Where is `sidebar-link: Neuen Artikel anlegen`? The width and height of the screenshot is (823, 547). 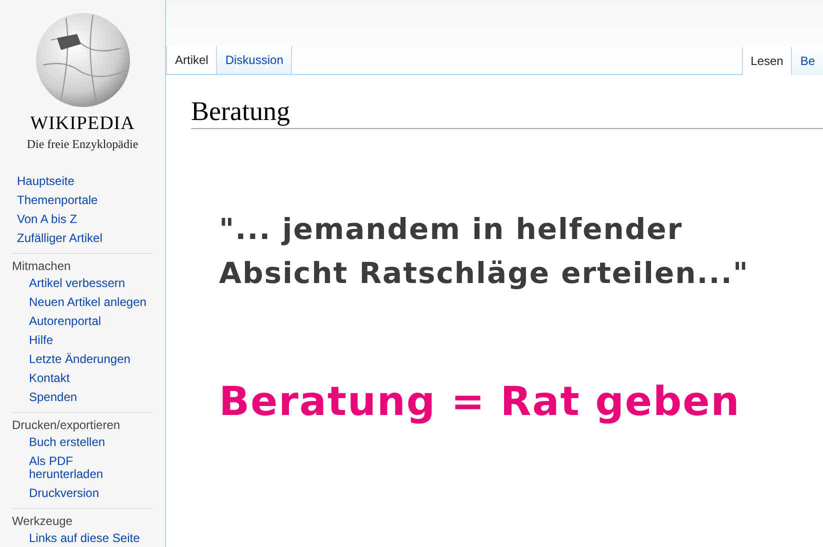 sidebar-link: Neuen Artikel anlegen is located at coordinates (87, 302).